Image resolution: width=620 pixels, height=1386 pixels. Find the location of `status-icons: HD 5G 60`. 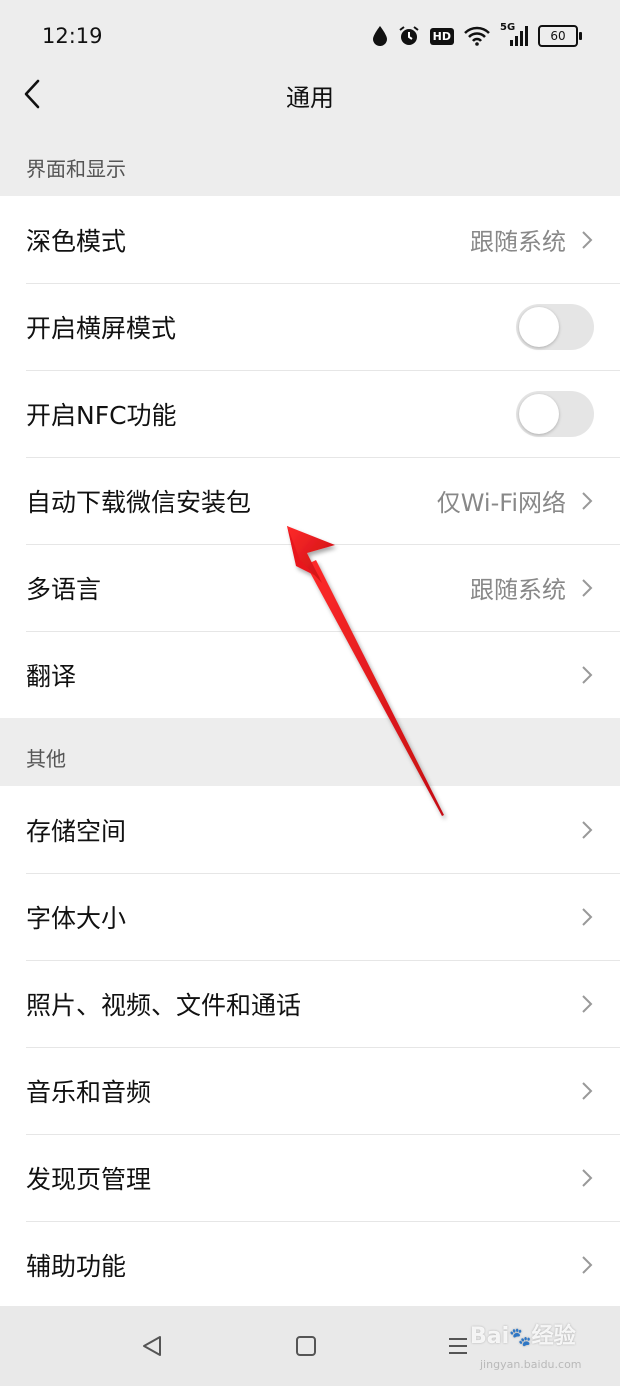

status-icons: HD 5G 60 is located at coordinates (477, 35).